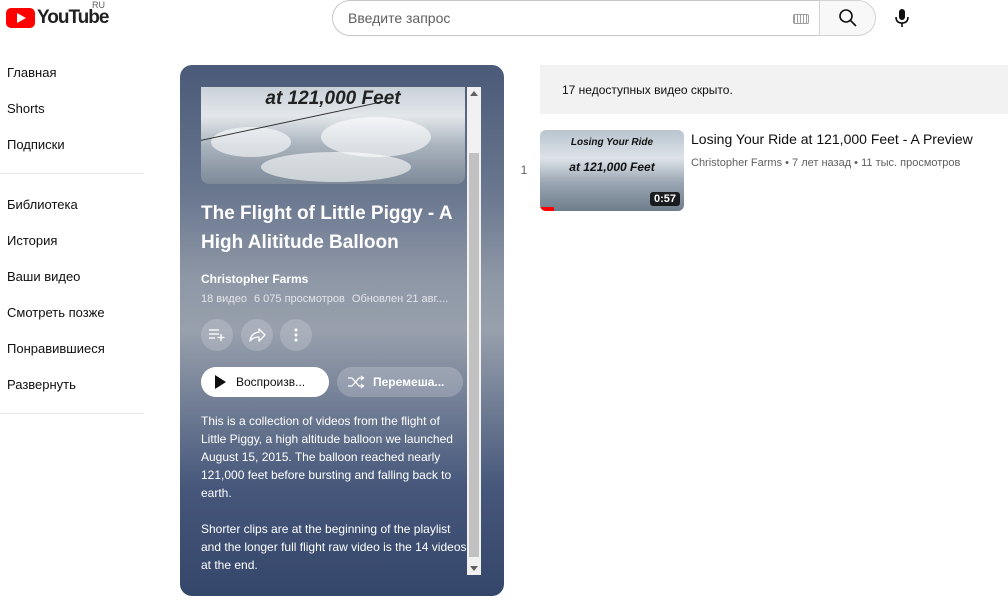 The width and height of the screenshot is (1008, 602). I want to click on sidebar-item-liked: Понравившиеся, so click(72, 348).